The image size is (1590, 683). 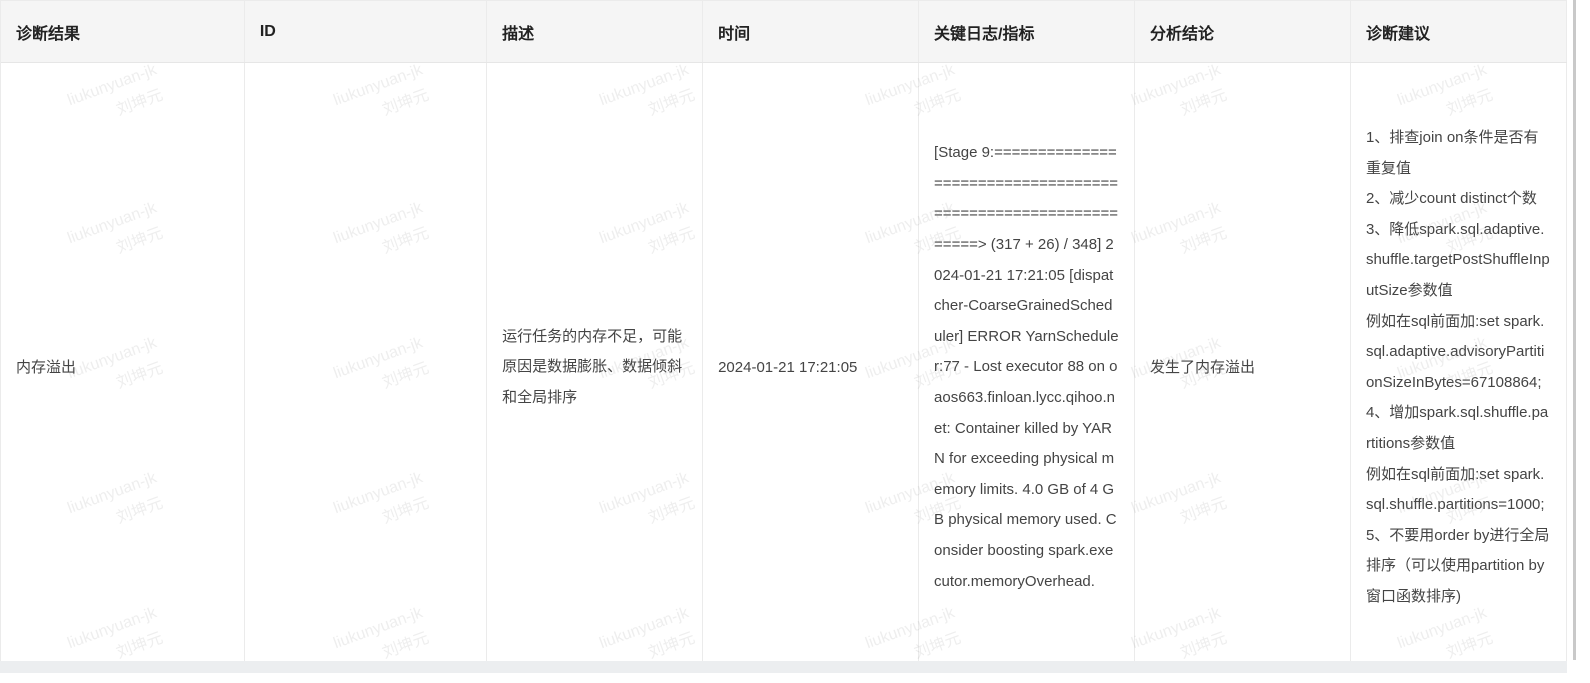 What do you see at coordinates (1242, 31) in the screenshot?
I see `column-header-conclusion: 分析结论` at bounding box center [1242, 31].